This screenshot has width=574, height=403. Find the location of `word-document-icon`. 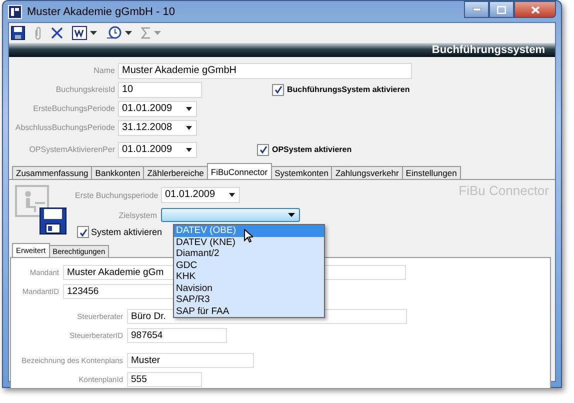

word-document-icon is located at coordinates (79, 33).